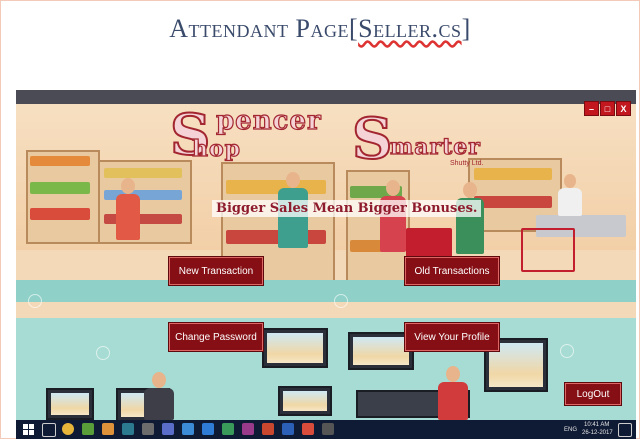 This screenshot has height=439, width=640. I want to click on logo-initial: S, so click(372, 139).